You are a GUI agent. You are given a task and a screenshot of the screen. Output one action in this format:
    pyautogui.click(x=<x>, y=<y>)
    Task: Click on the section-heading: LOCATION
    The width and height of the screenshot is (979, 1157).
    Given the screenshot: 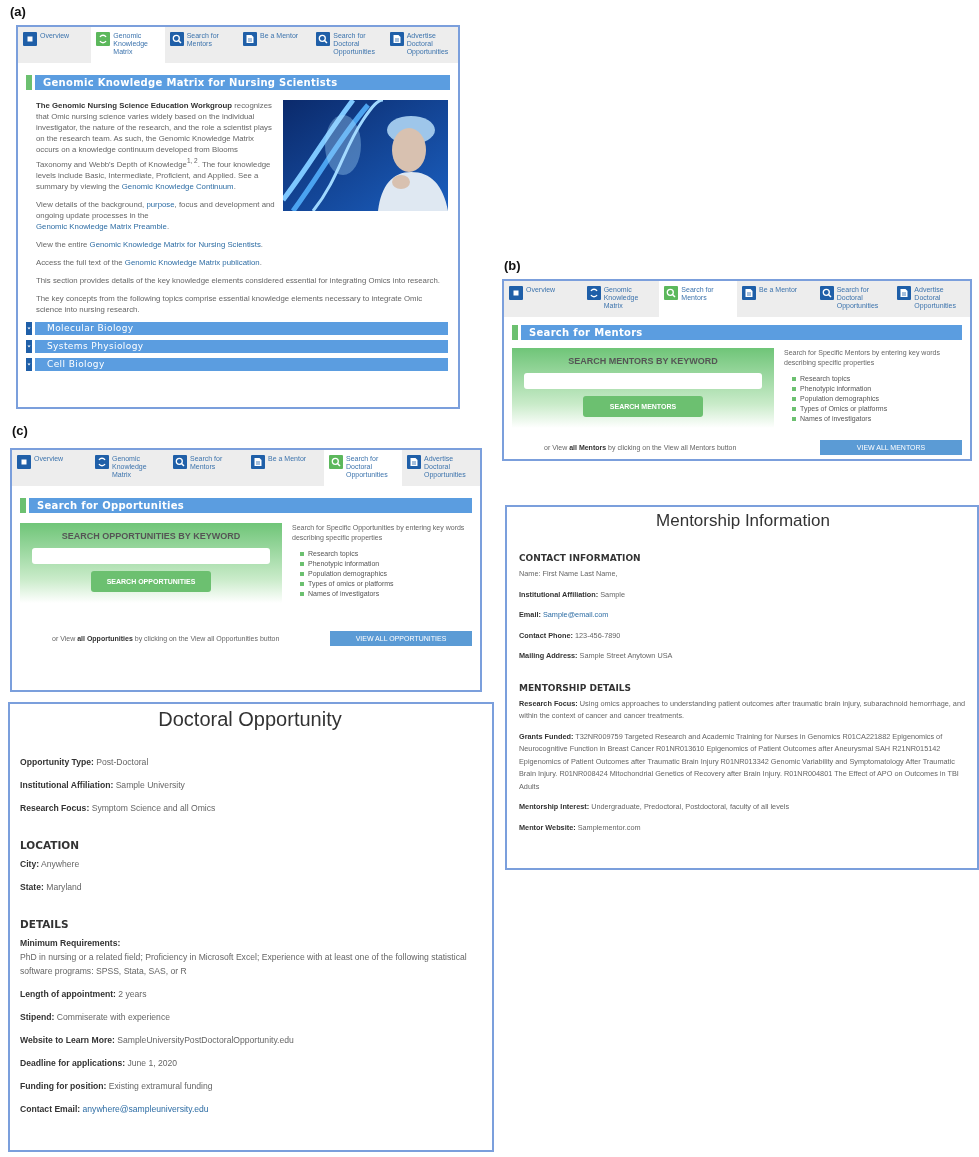 What is the action you would take?
    pyautogui.click(x=50, y=845)
    